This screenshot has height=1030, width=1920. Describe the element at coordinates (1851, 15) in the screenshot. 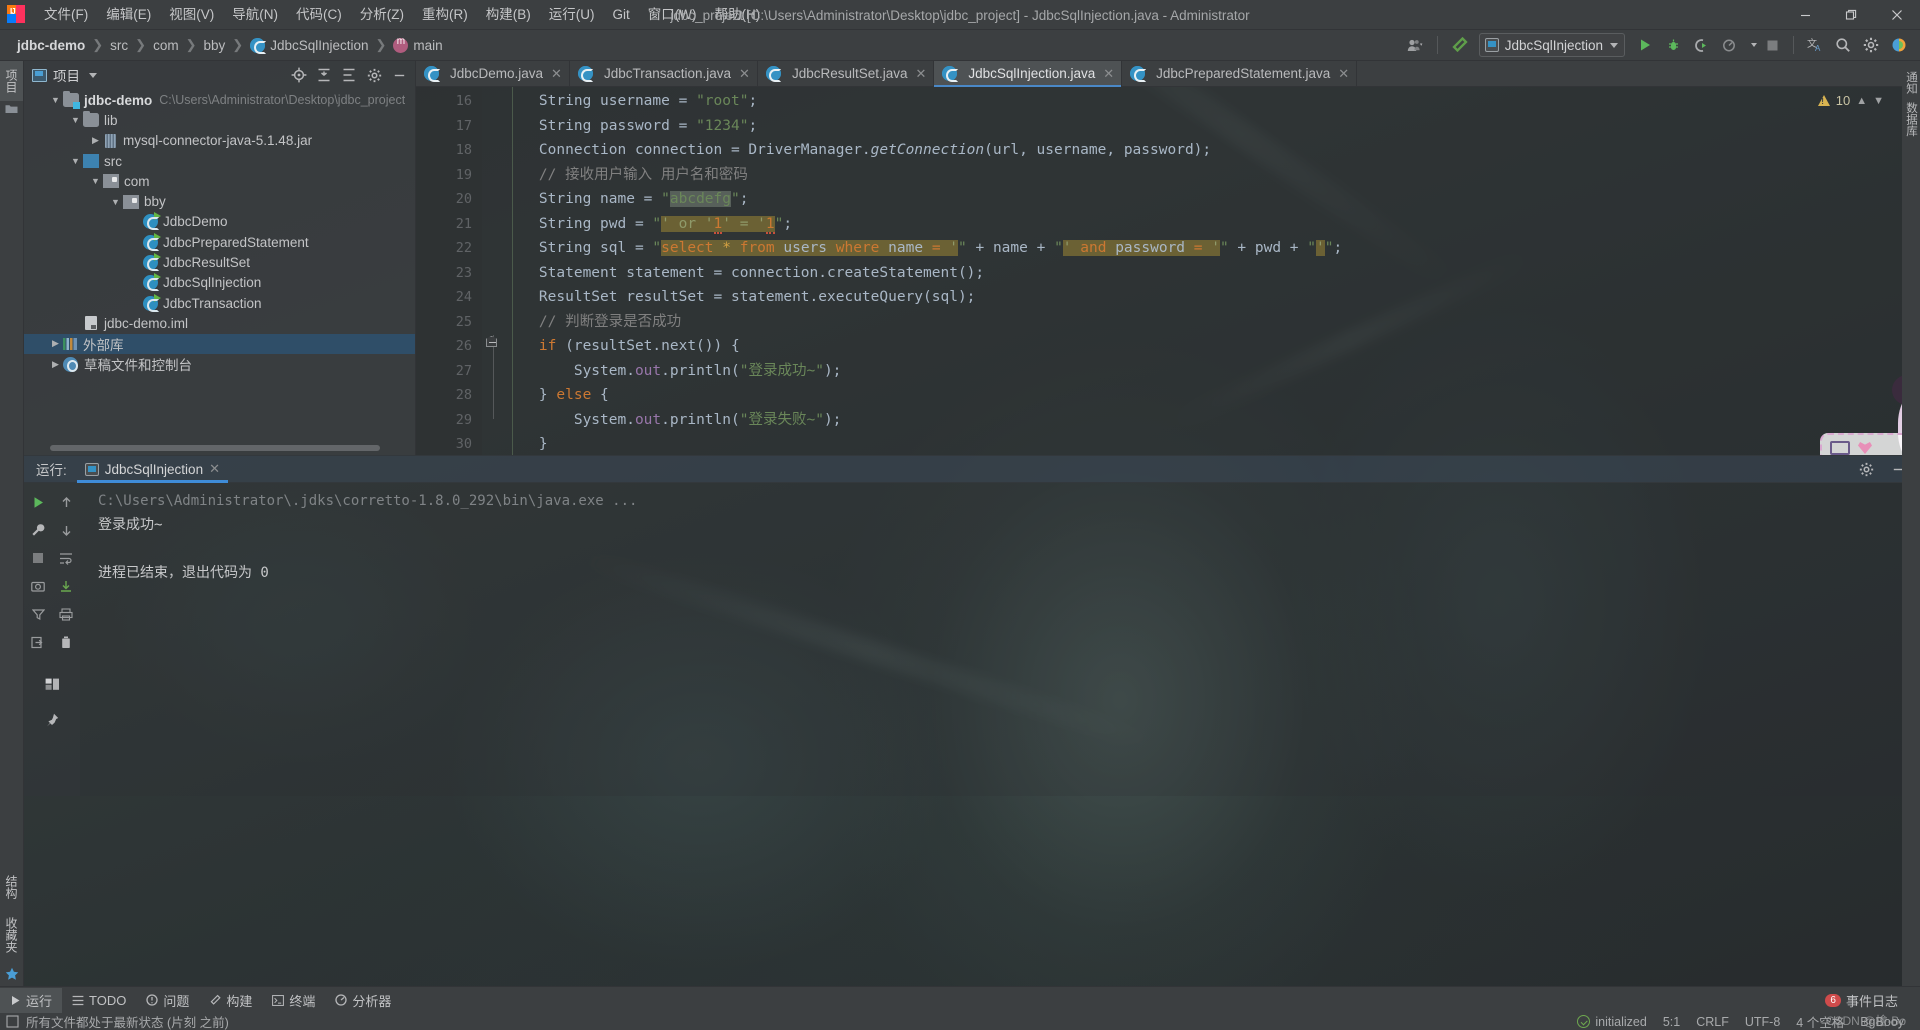

I see `maximize-button` at that location.